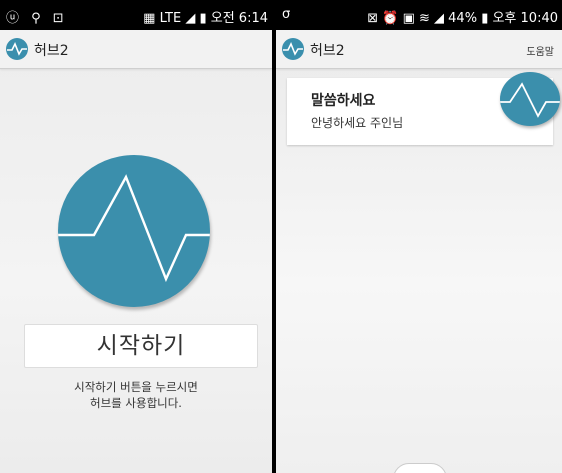 This screenshot has height=473, width=562. I want to click on app-bar: 허브2 도움말, so click(419, 49).